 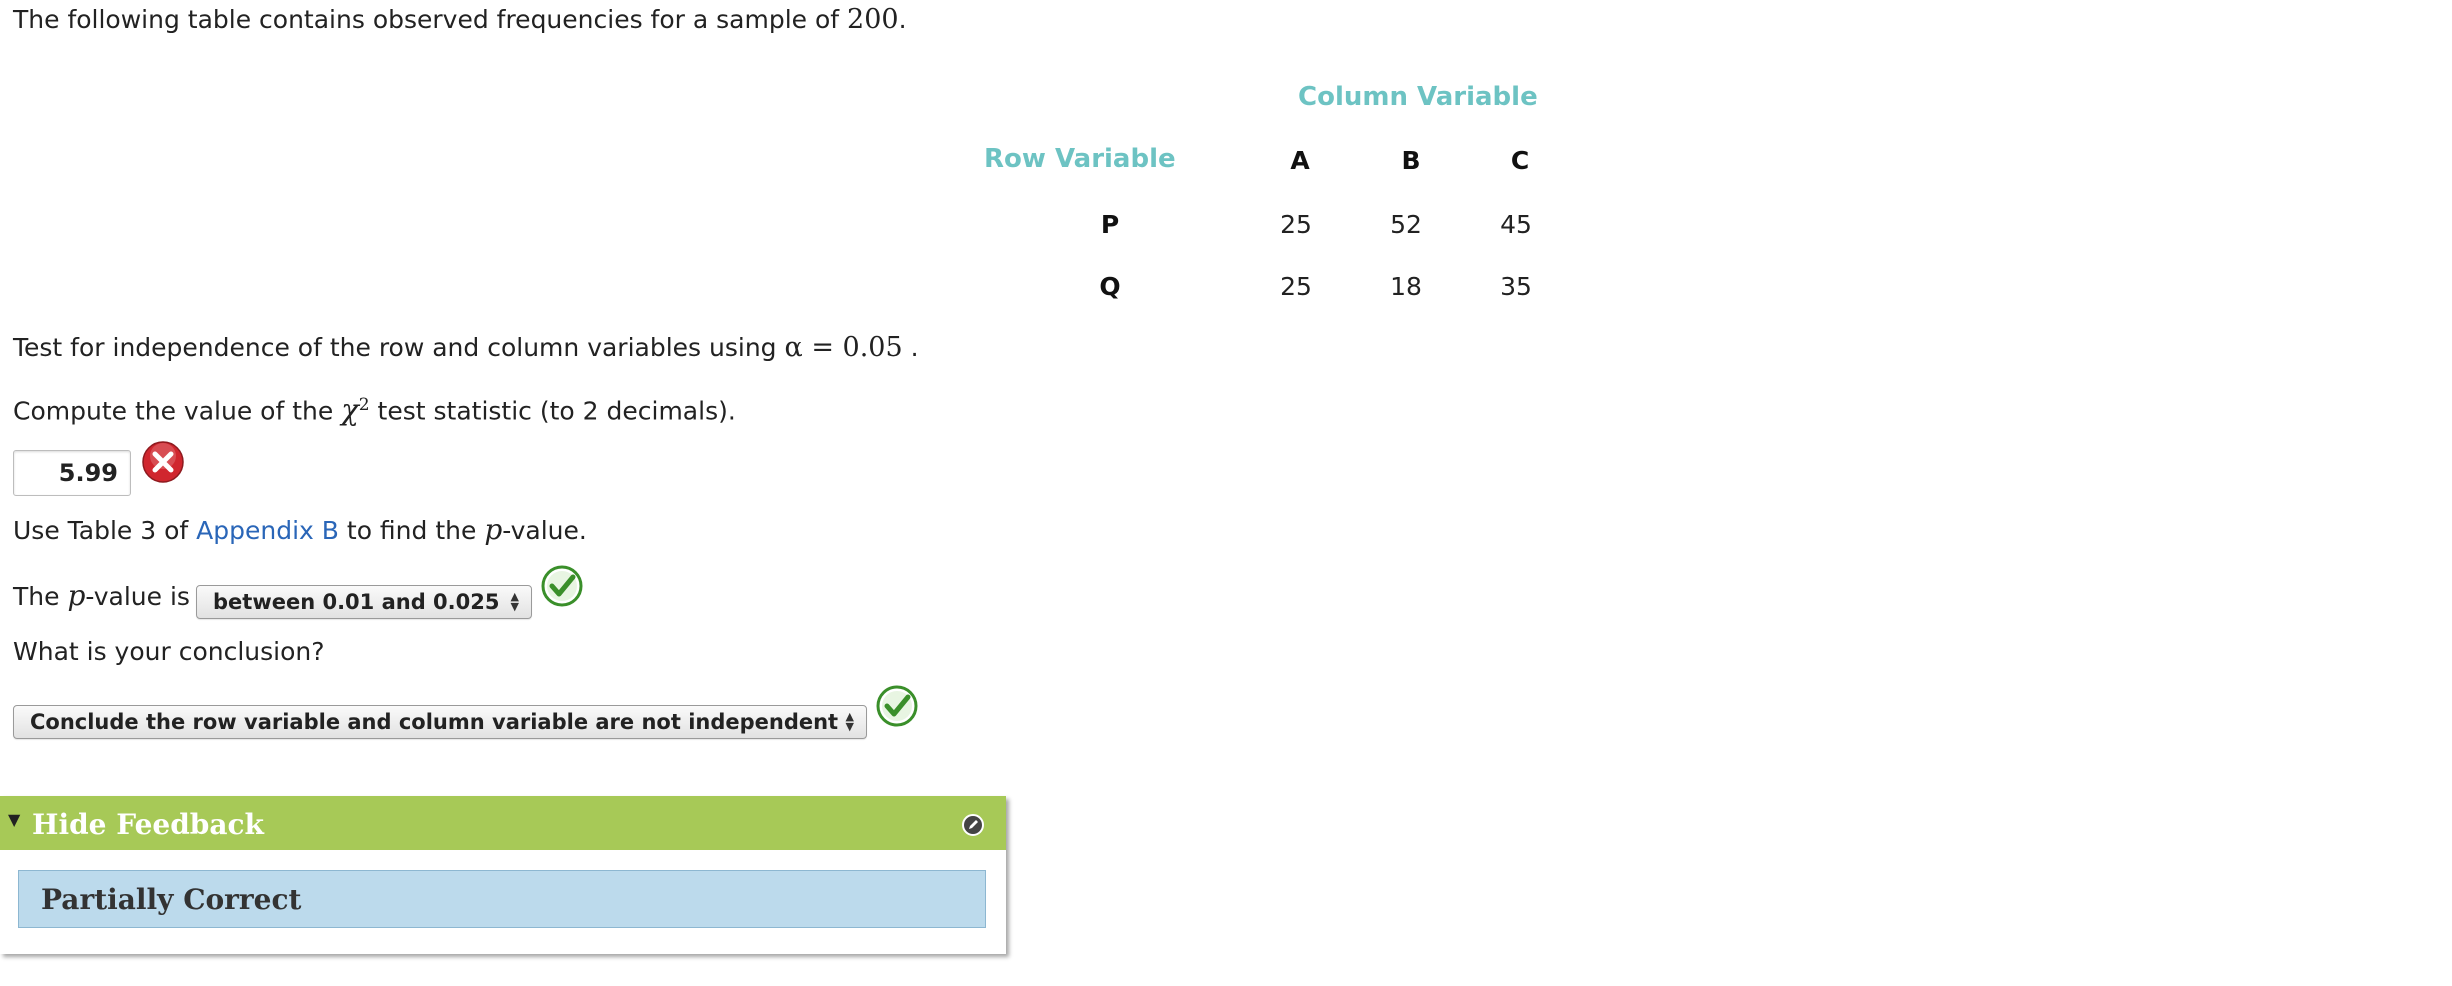 I want to click on column-header-a: A, so click(x=1300, y=160).